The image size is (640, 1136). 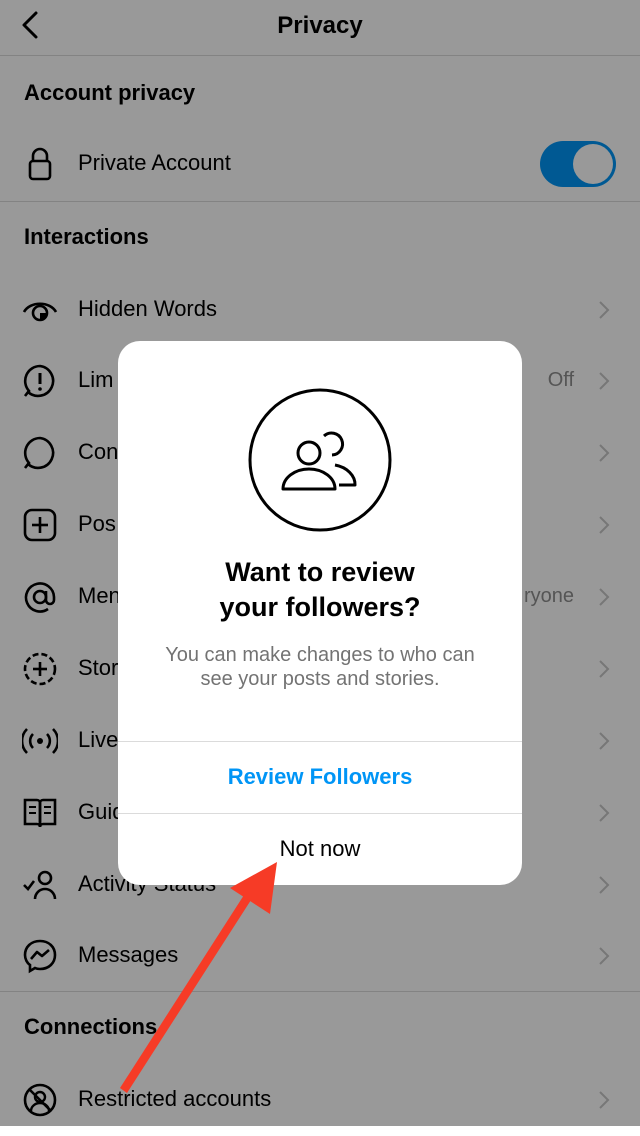 I want to click on annotation-arrow, so click(x=198, y=977).